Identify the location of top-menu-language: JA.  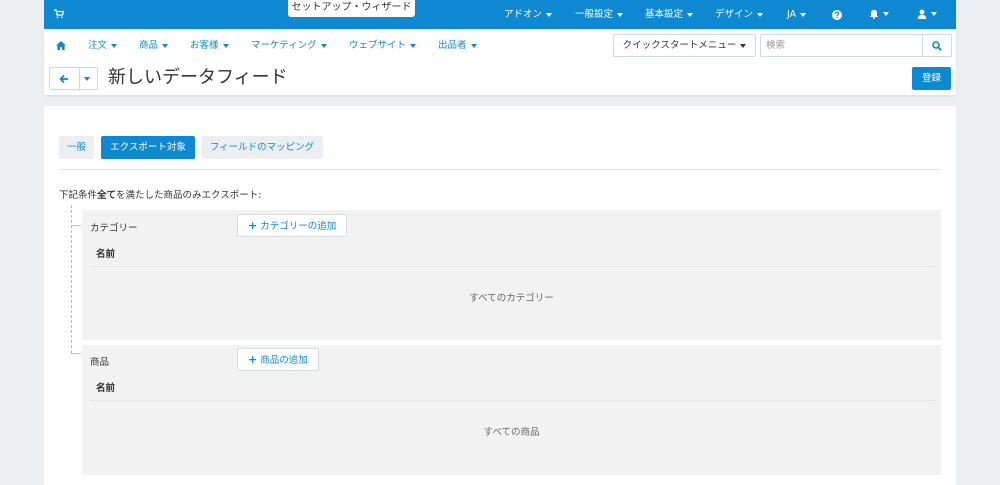
(797, 14).